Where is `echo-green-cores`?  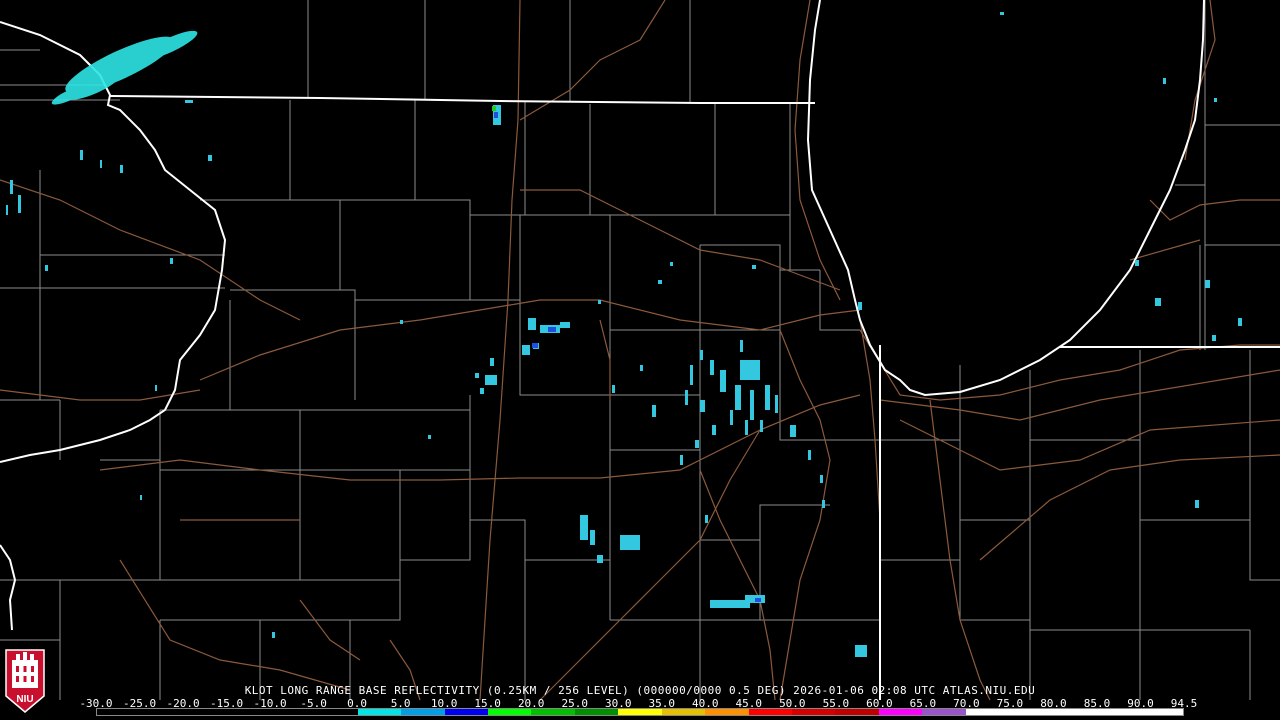
echo-green-cores is located at coordinates (494, 108).